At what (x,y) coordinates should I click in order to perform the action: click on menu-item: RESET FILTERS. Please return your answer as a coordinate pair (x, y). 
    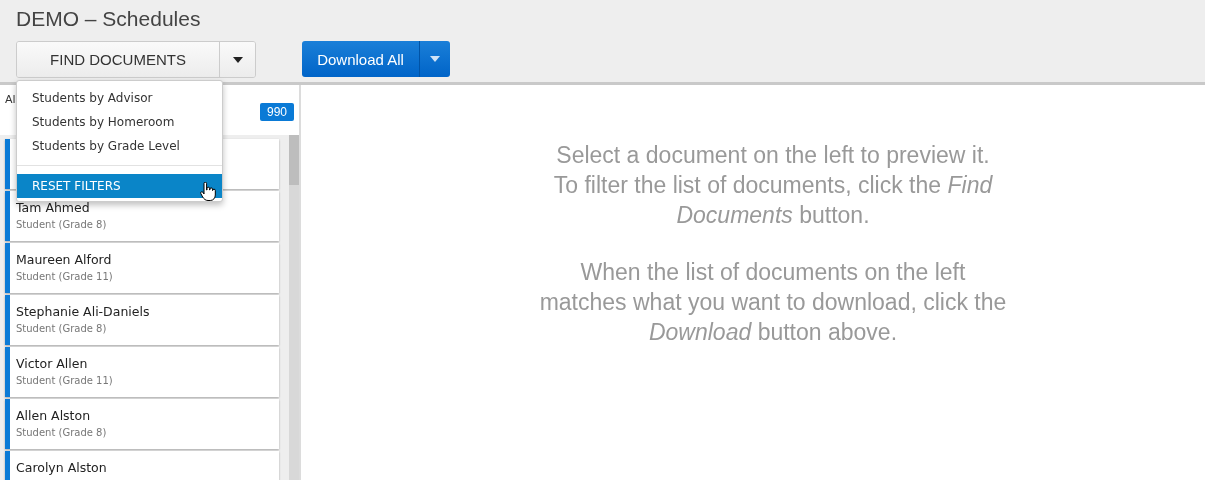
    Looking at the image, I should click on (119, 186).